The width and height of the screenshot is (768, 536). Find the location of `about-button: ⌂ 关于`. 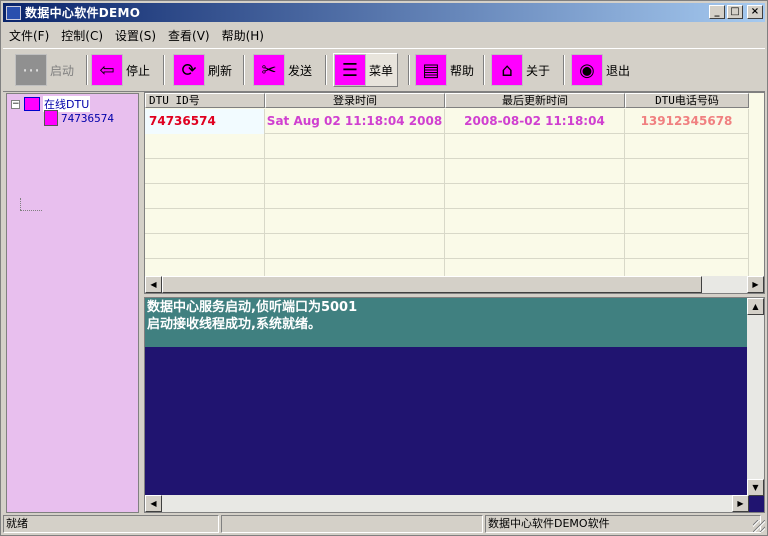

about-button: ⌂ 关于 is located at coordinates (520, 70).